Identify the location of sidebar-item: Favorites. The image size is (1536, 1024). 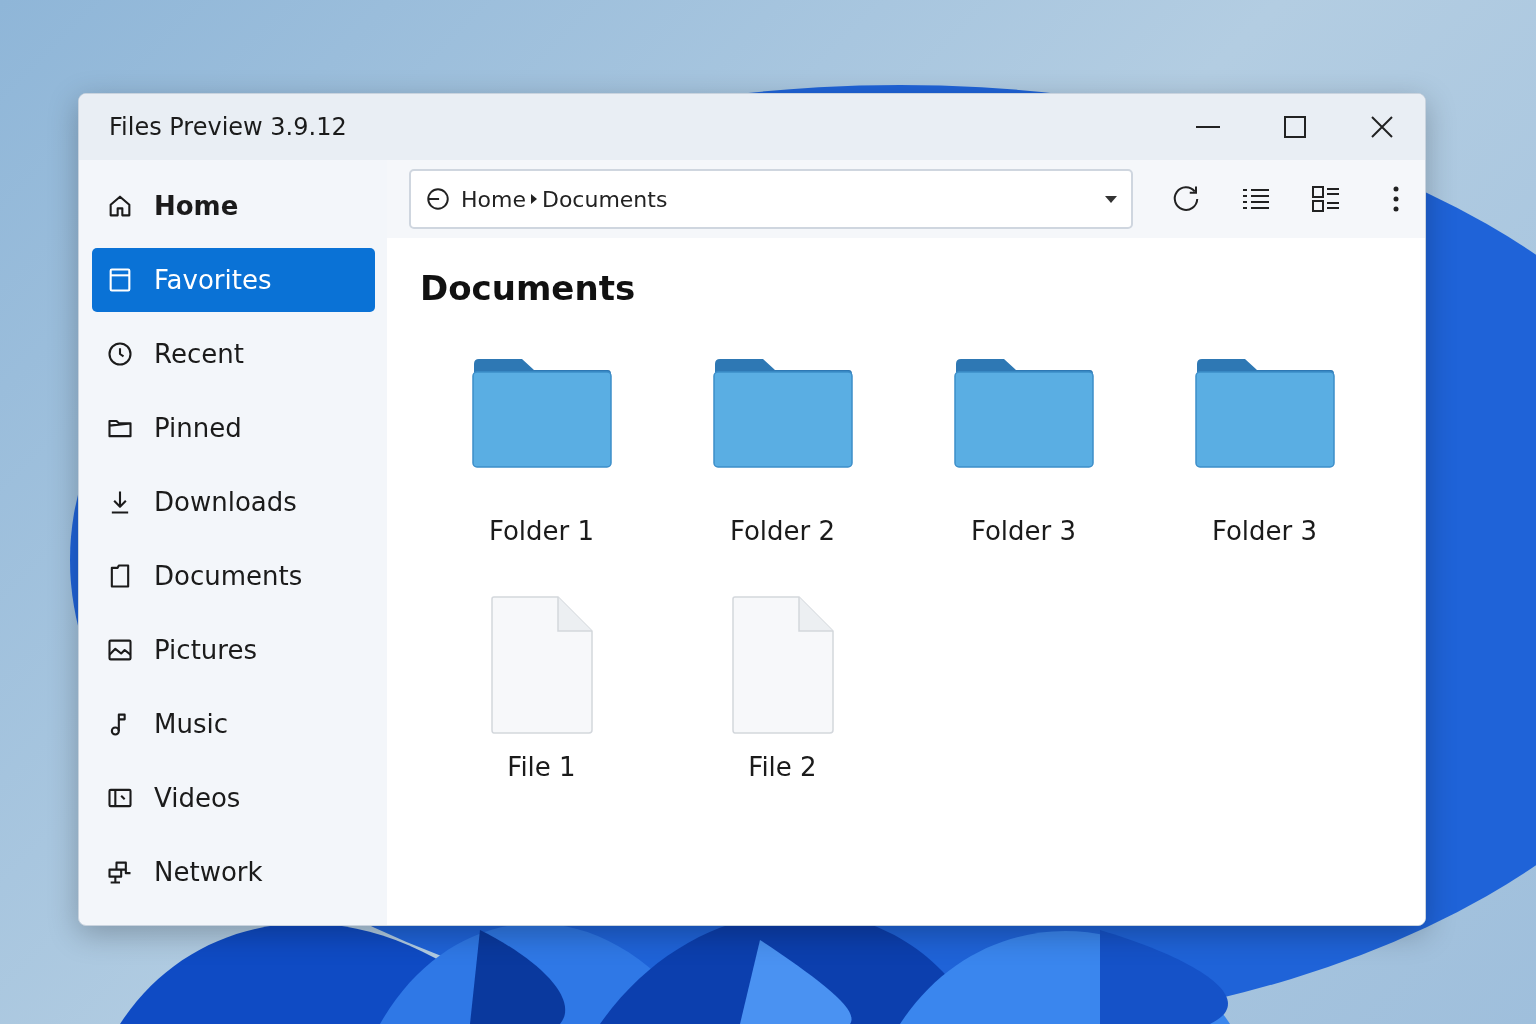
(233, 280).